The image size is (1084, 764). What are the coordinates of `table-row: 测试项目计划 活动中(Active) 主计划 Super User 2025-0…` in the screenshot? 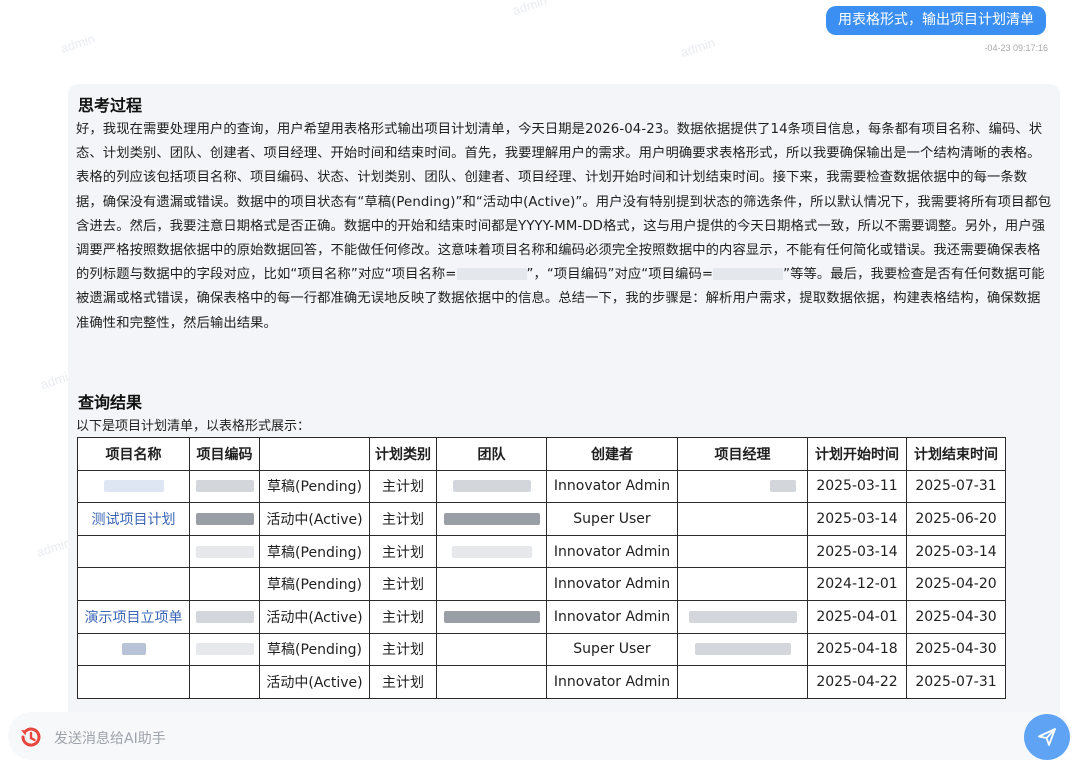 It's located at (541, 519).